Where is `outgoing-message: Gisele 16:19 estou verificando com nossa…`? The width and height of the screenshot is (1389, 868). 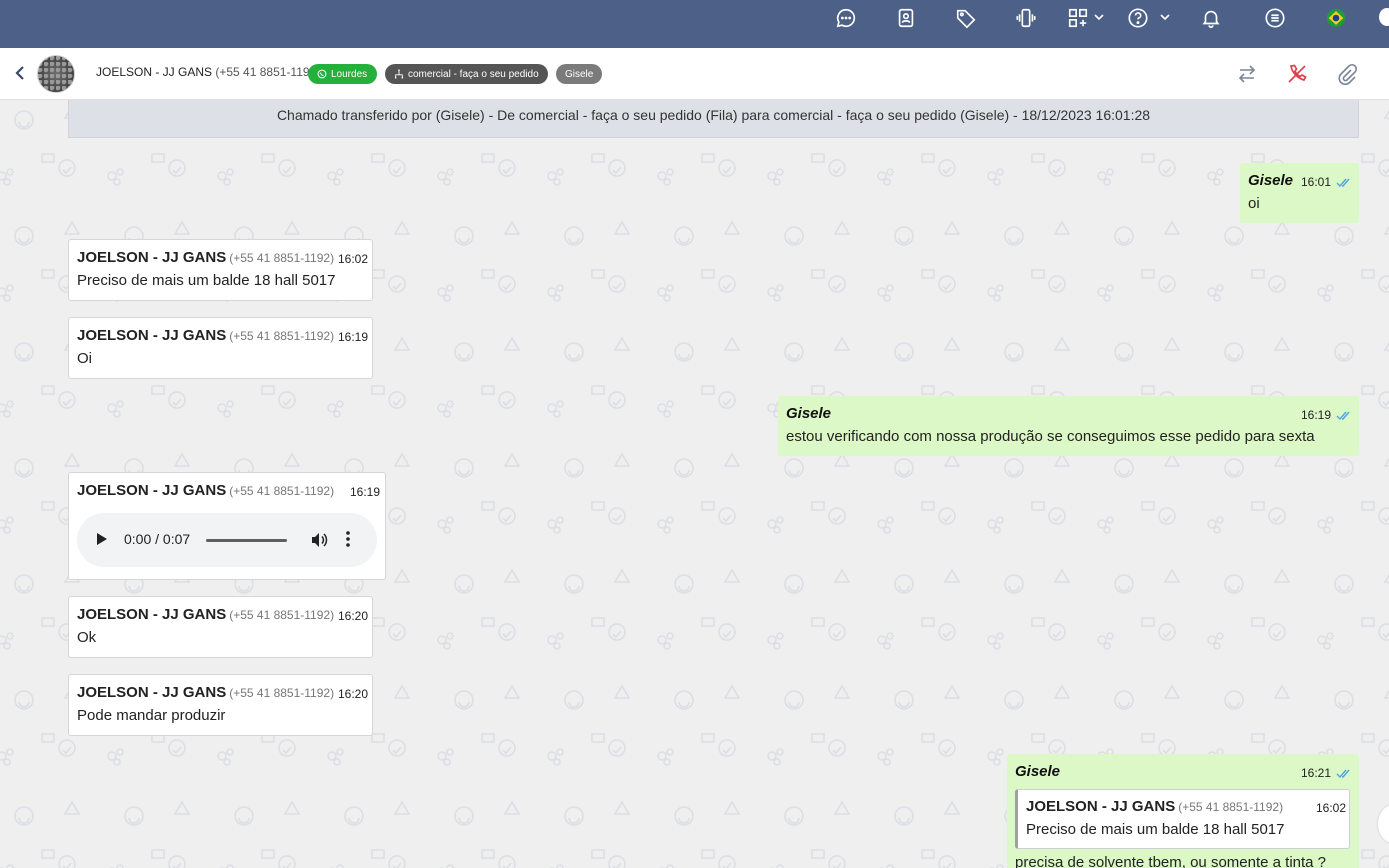 outgoing-message: Gisele 16:19 estou verificando com nossa… is located at coordinates (1068, 426).